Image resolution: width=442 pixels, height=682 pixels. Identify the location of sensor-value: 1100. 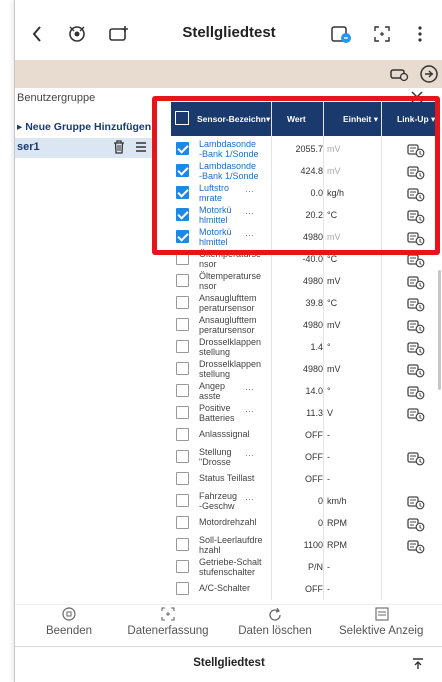
(313, 545).